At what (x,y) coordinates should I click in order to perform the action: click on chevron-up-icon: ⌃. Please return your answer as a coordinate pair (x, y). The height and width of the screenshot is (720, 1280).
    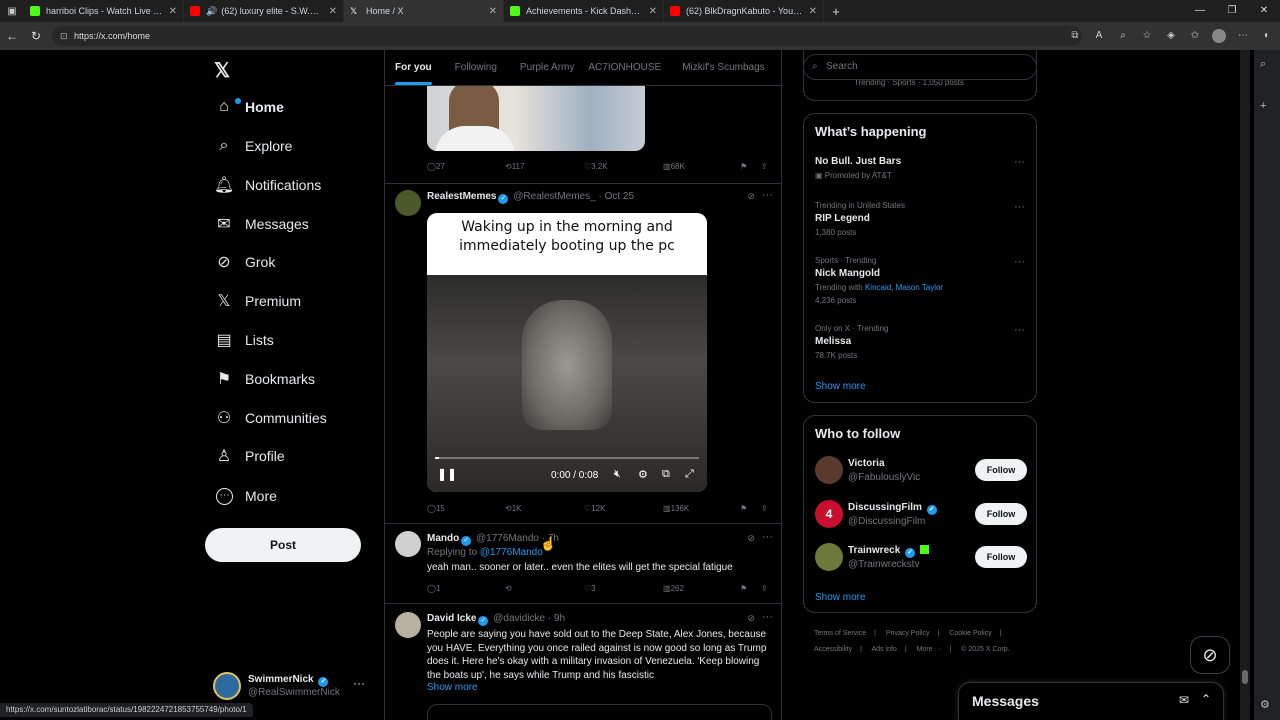
    Looking at the image, I should click on (1206, 699).